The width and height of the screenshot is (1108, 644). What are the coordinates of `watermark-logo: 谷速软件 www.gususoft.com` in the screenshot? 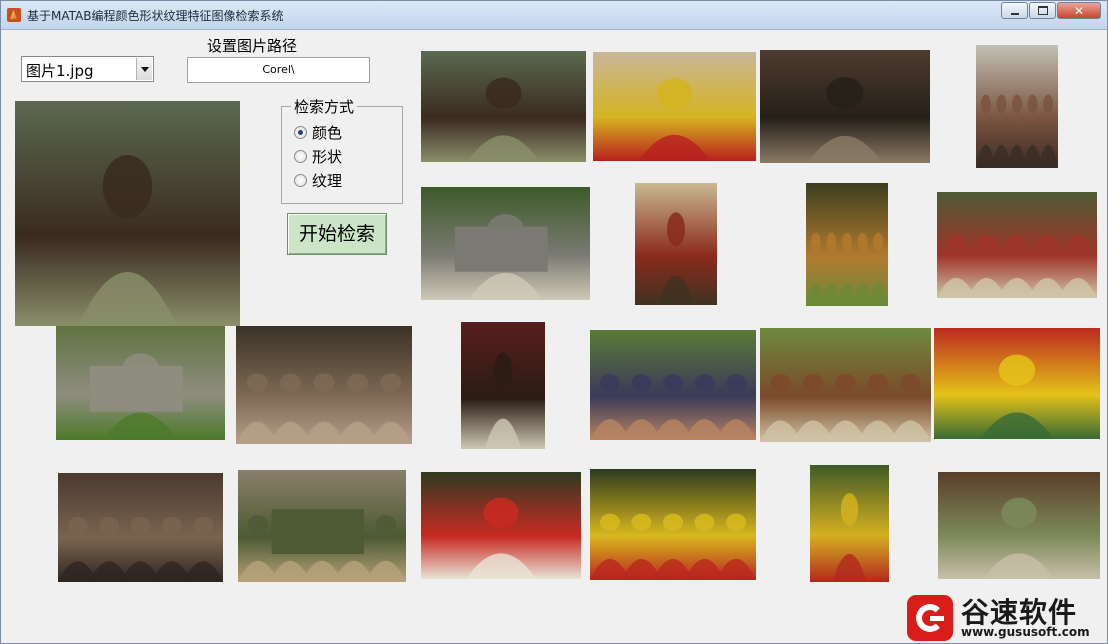 It's located at (1007, 615).